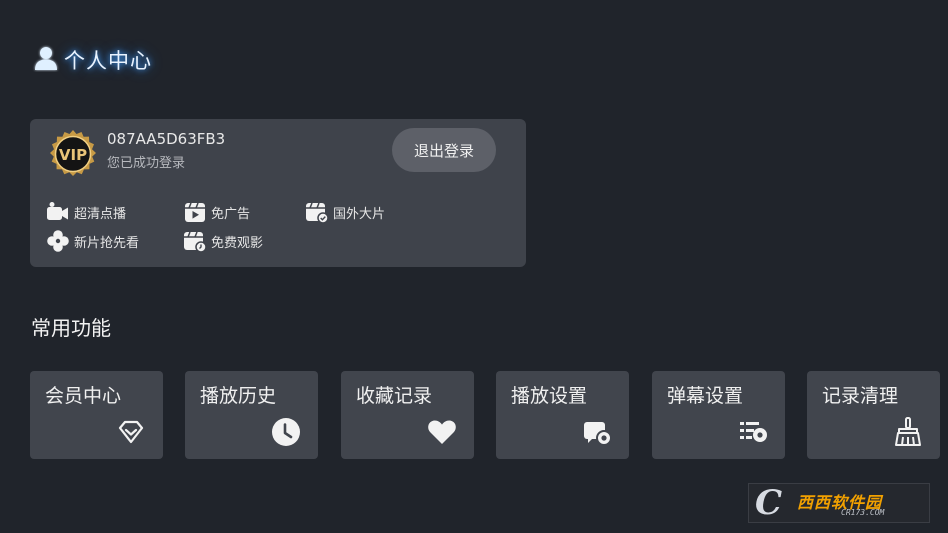 The width and height of the screenshot is (948, 533). What do you see at coordinates (58, 241) in the screenshot?
I see `aperture-icon` at bounding box center [58, 241].